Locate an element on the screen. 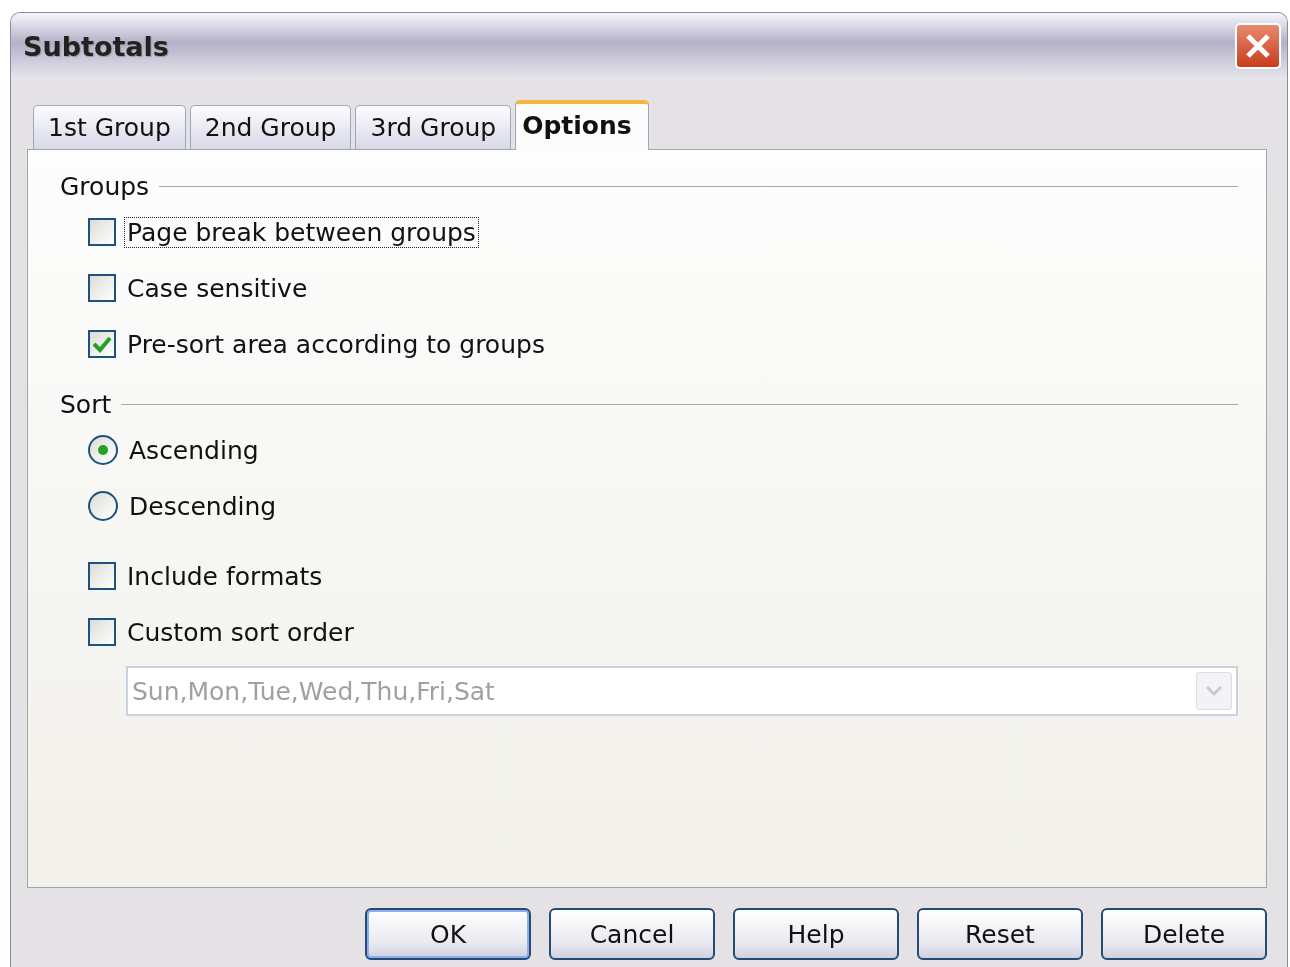  checkbox-label: Page break between groups is located at coordinates (301, 232).